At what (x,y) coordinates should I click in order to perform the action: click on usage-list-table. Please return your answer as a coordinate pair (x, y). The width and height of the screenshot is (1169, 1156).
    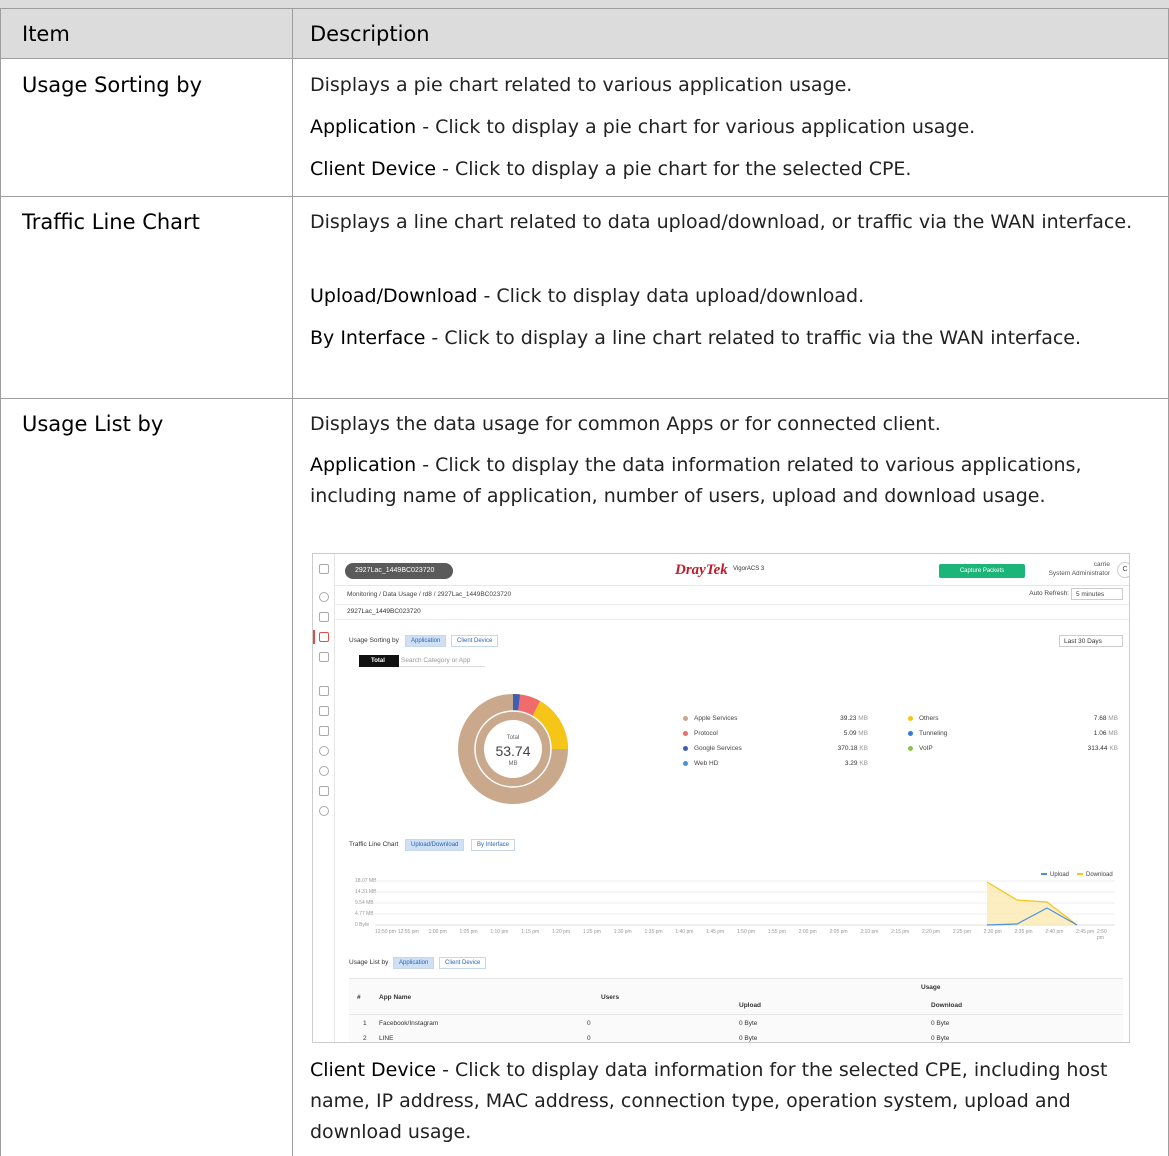
    Looking at the image, I should click on (736, 1010).